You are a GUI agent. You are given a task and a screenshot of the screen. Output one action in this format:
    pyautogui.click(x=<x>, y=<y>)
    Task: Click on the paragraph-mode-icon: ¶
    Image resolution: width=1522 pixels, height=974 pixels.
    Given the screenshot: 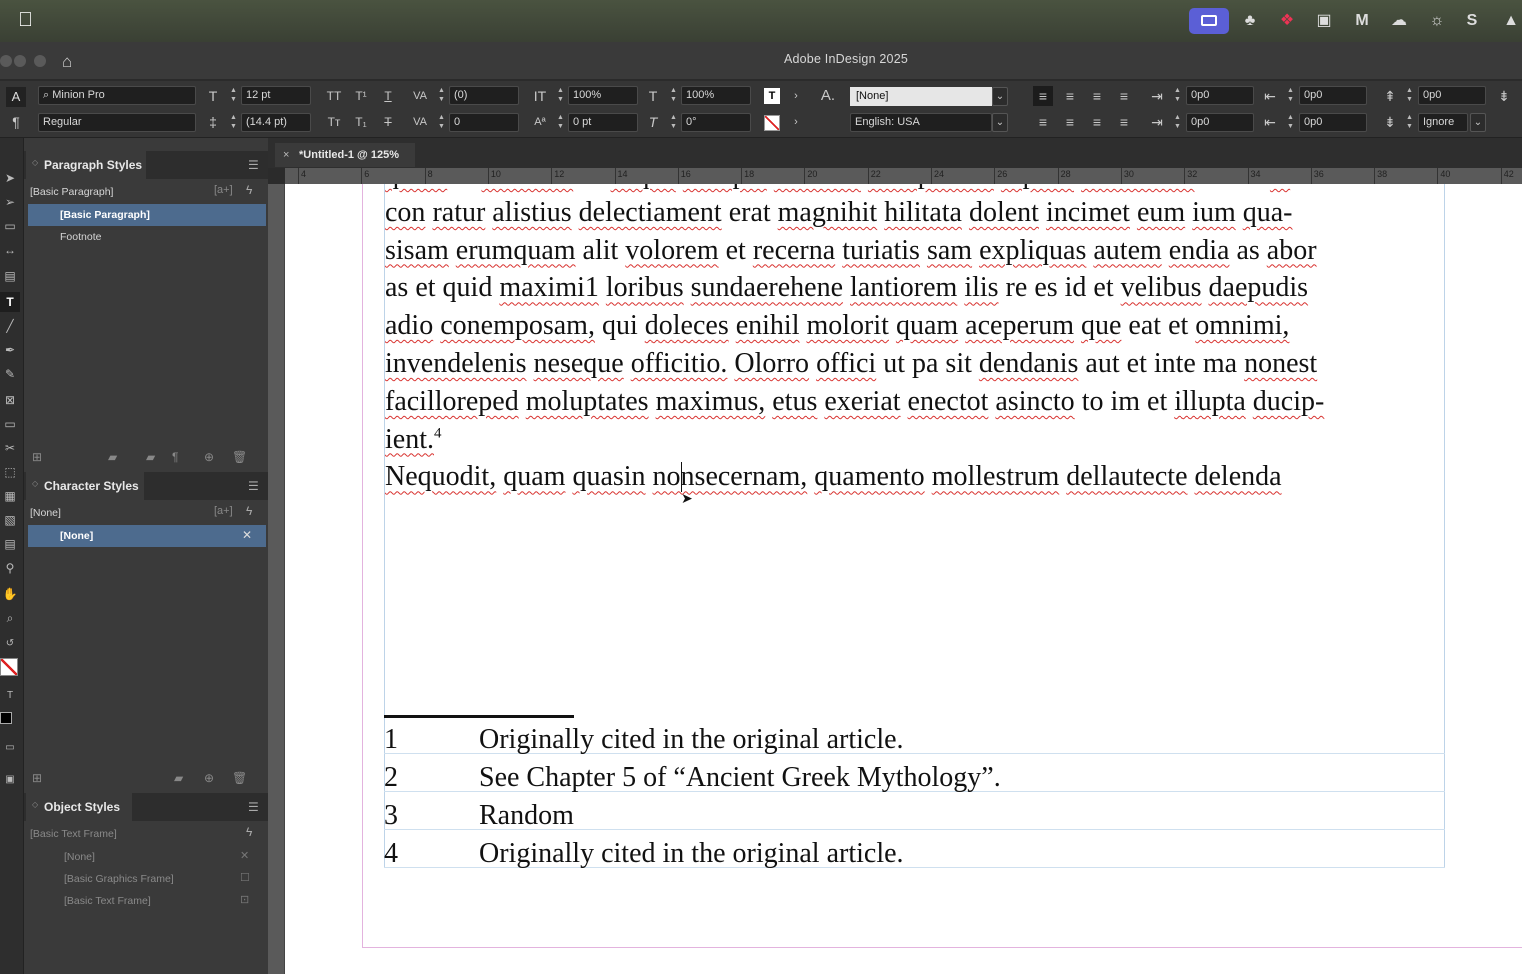 What is the action you would take?
    pyautogui.click(x=16, y=122)
    